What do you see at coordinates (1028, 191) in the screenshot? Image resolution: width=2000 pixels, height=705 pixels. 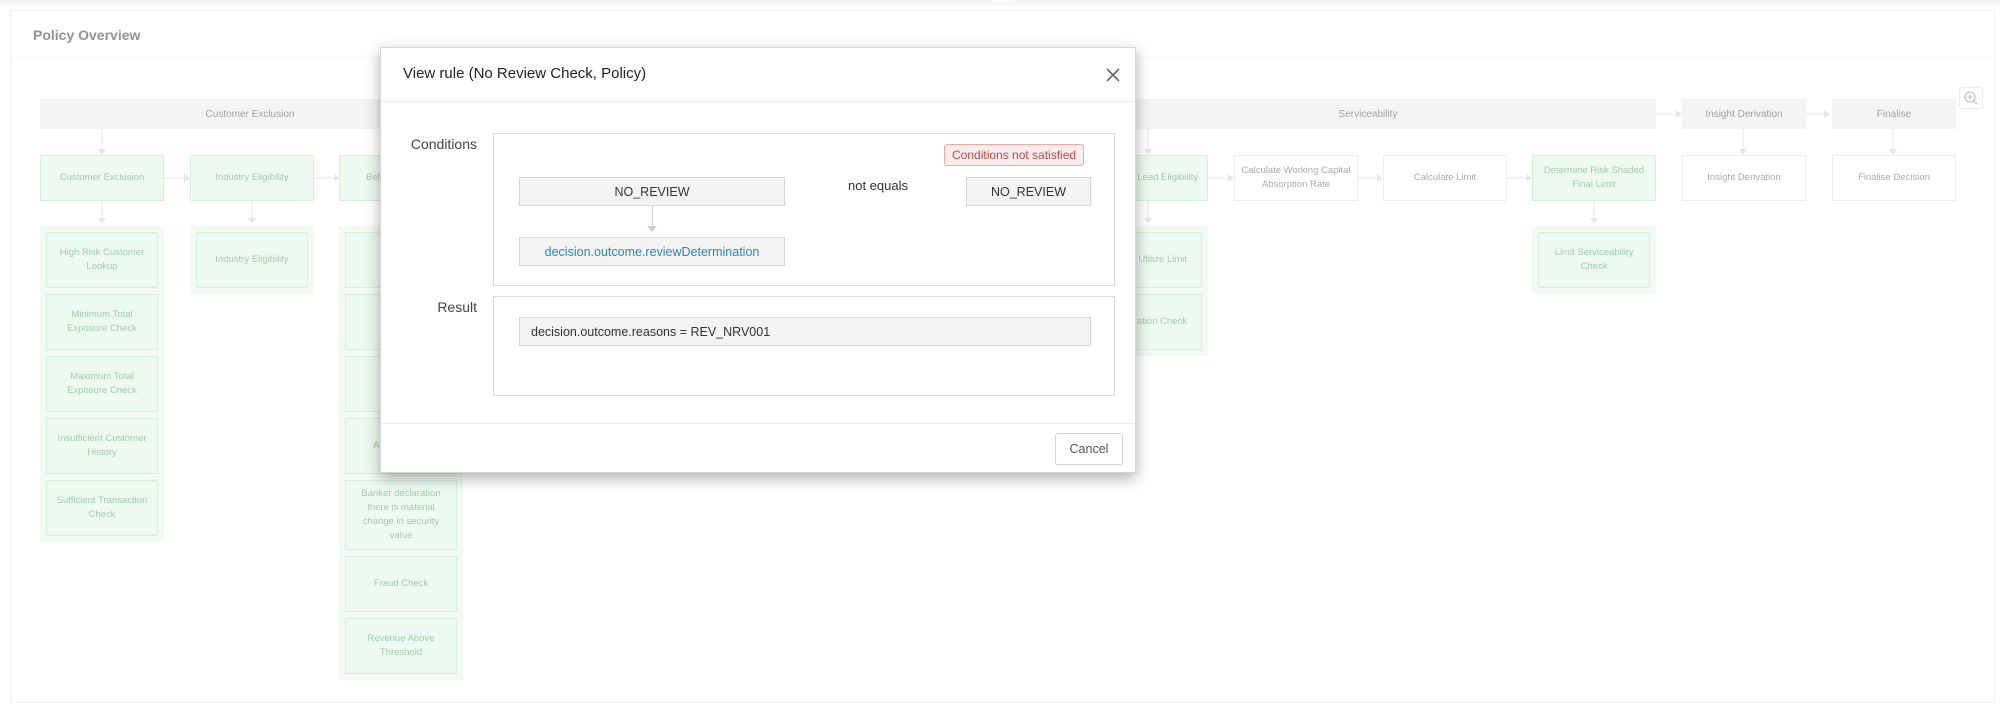 I see `right-operand: NO_REVIEW` at bounding box center [1028, 191].